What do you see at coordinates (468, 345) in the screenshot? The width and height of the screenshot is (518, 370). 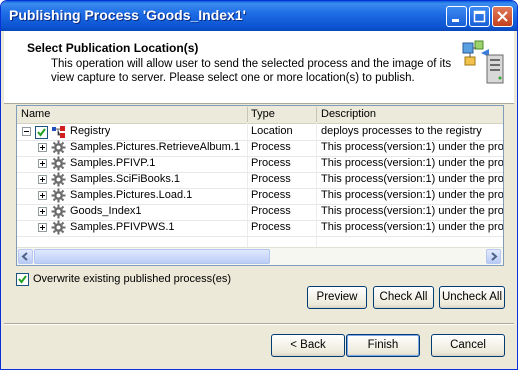 I see `cancel-button: Cancel` at bounding box center [468, 345].